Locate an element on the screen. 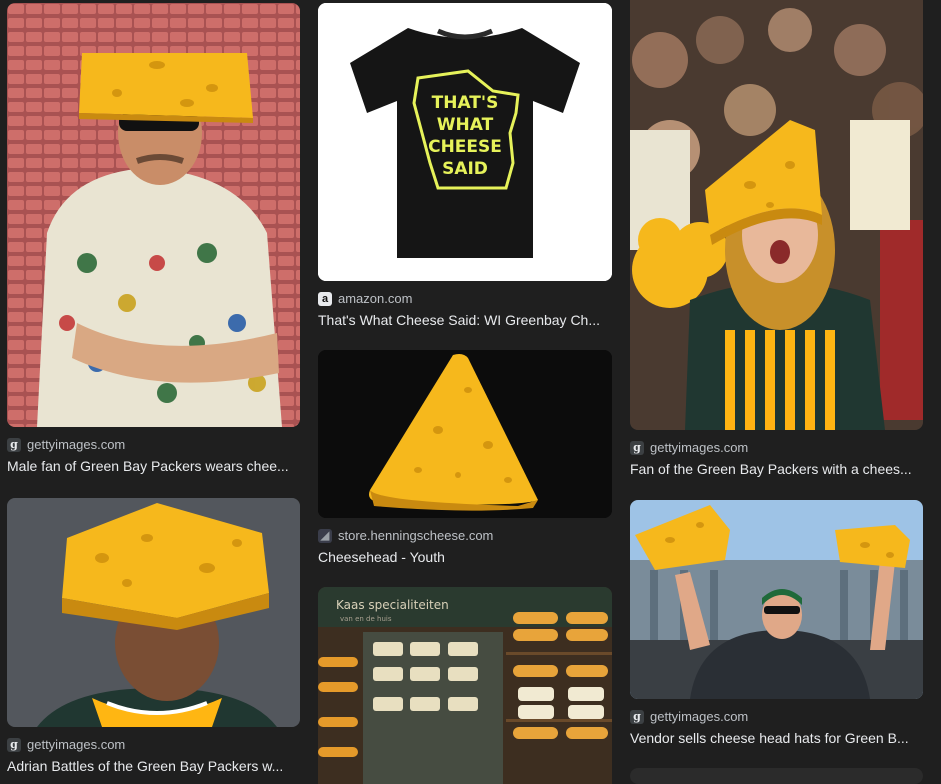  cheese-shop-photo: Kaas specialiteiten van en de huis is located at coordinates (465, 685).